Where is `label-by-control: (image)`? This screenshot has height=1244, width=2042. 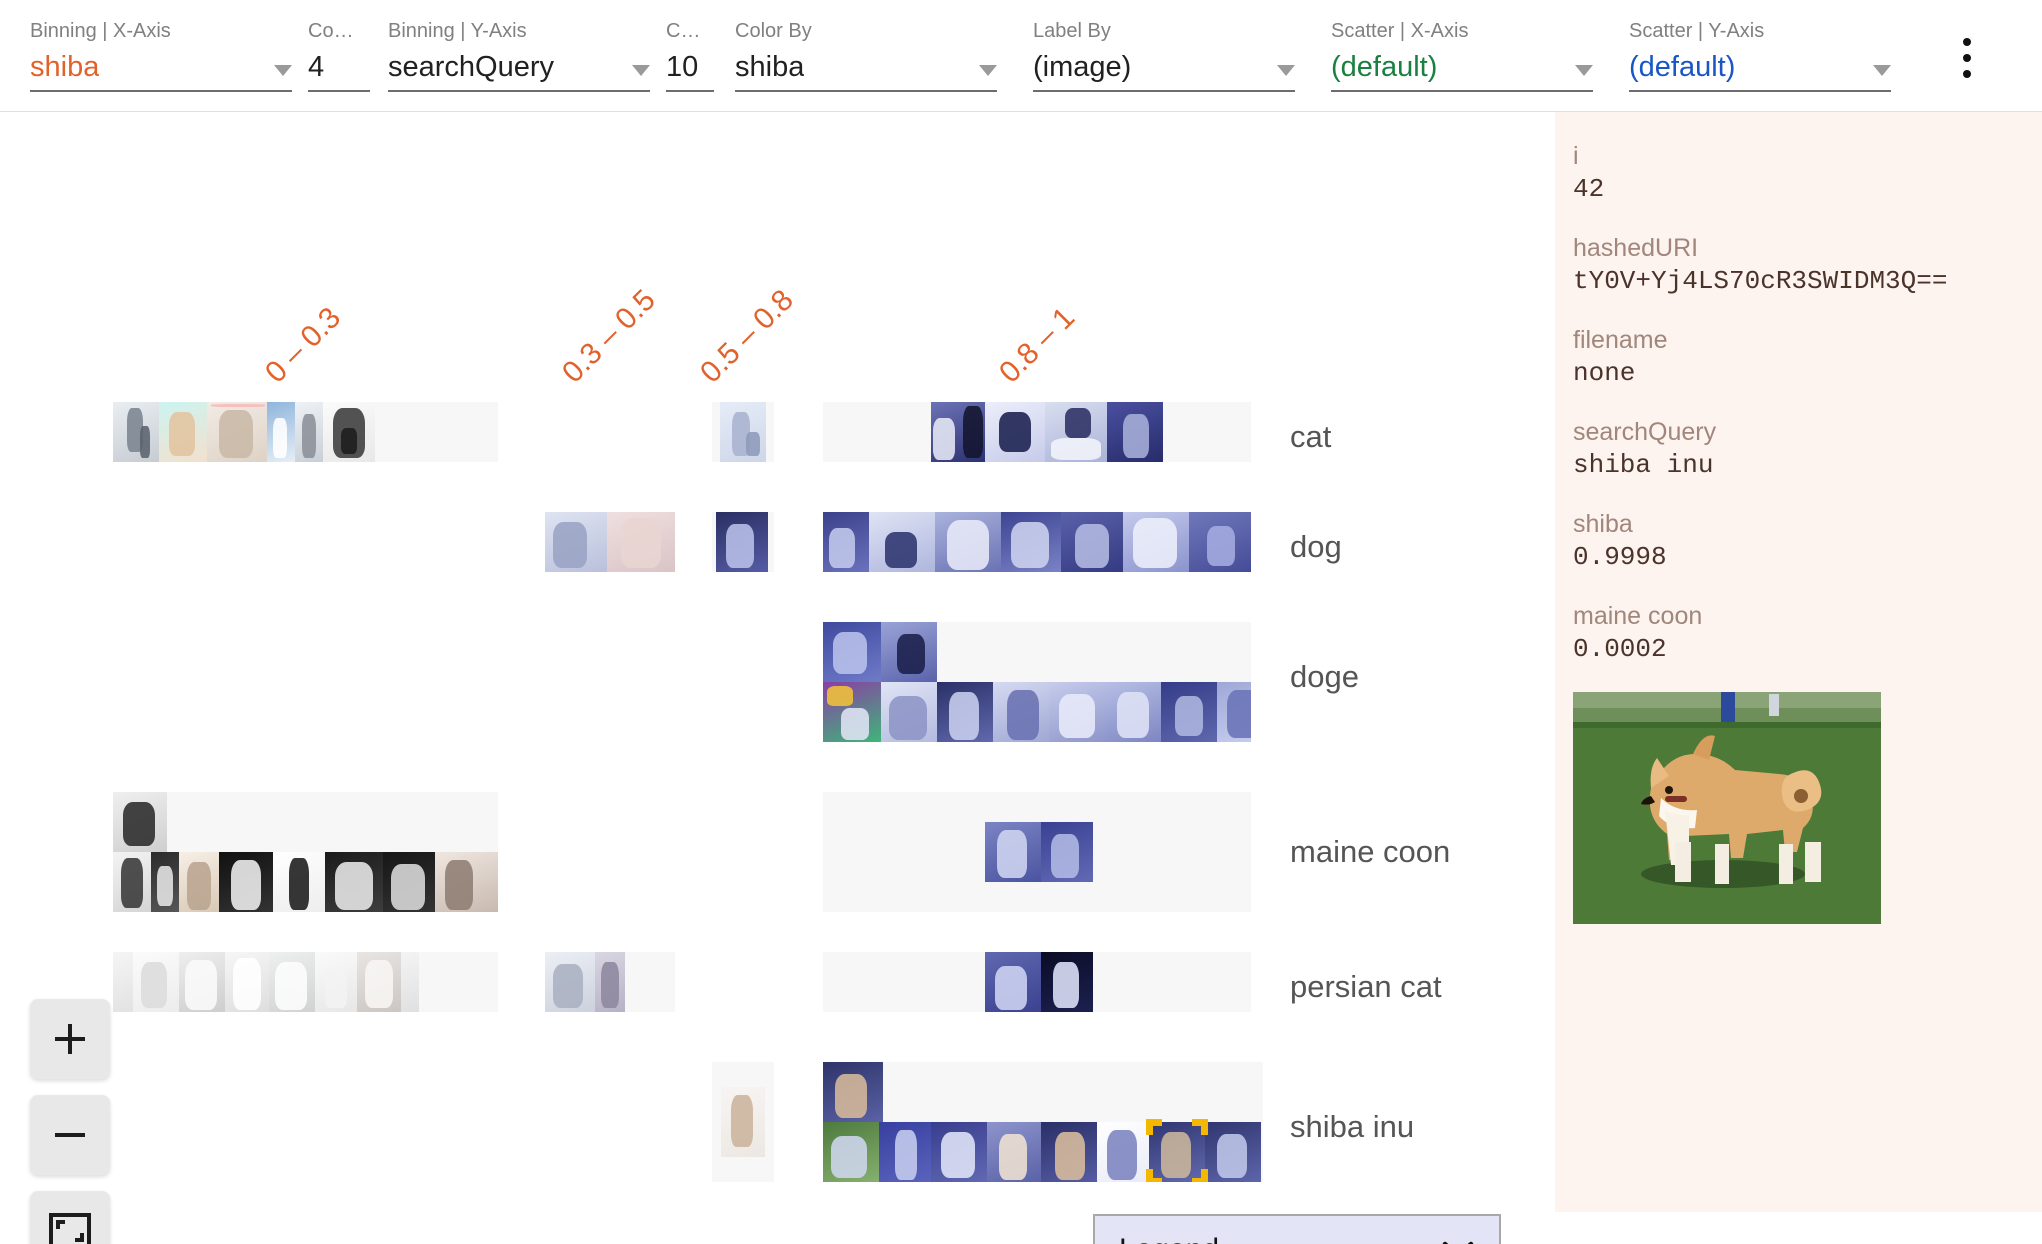
label-by-control: (image) is located at coordinates (1164, 70).